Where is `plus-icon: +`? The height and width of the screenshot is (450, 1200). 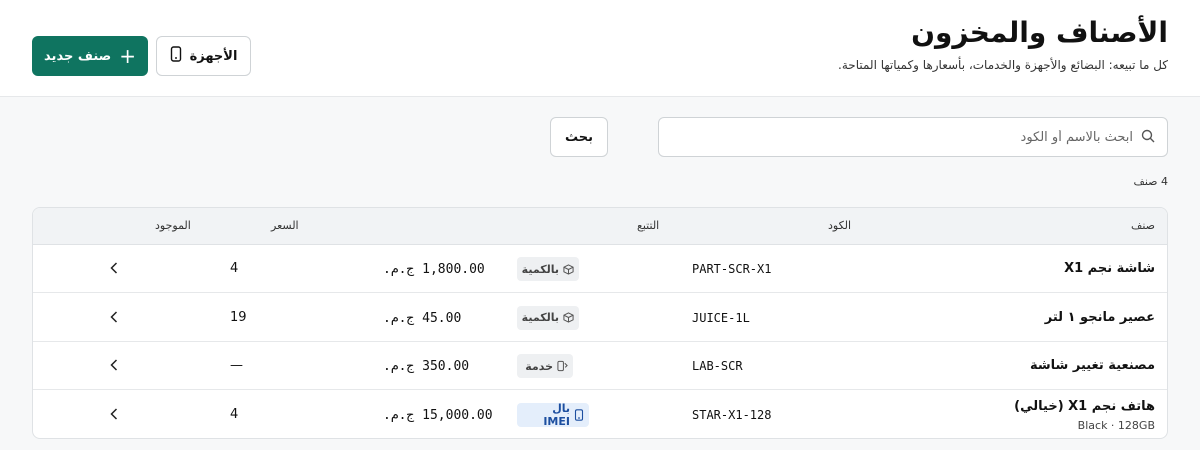
plus-icon: + is located at coordinates (127, 56).